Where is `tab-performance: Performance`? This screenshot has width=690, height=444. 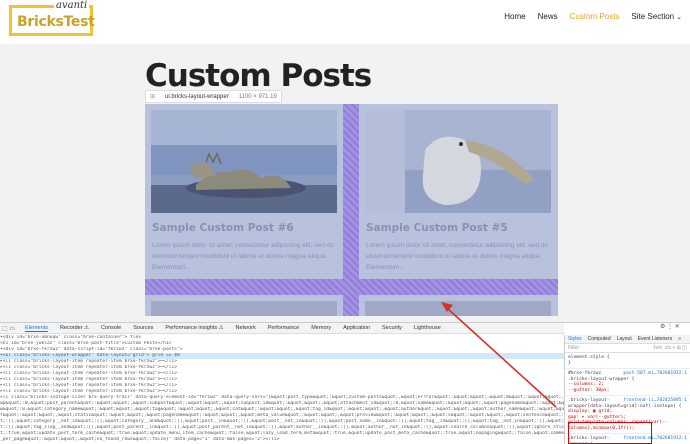
tab-performance: Performance is located at coordinates (284, 328).